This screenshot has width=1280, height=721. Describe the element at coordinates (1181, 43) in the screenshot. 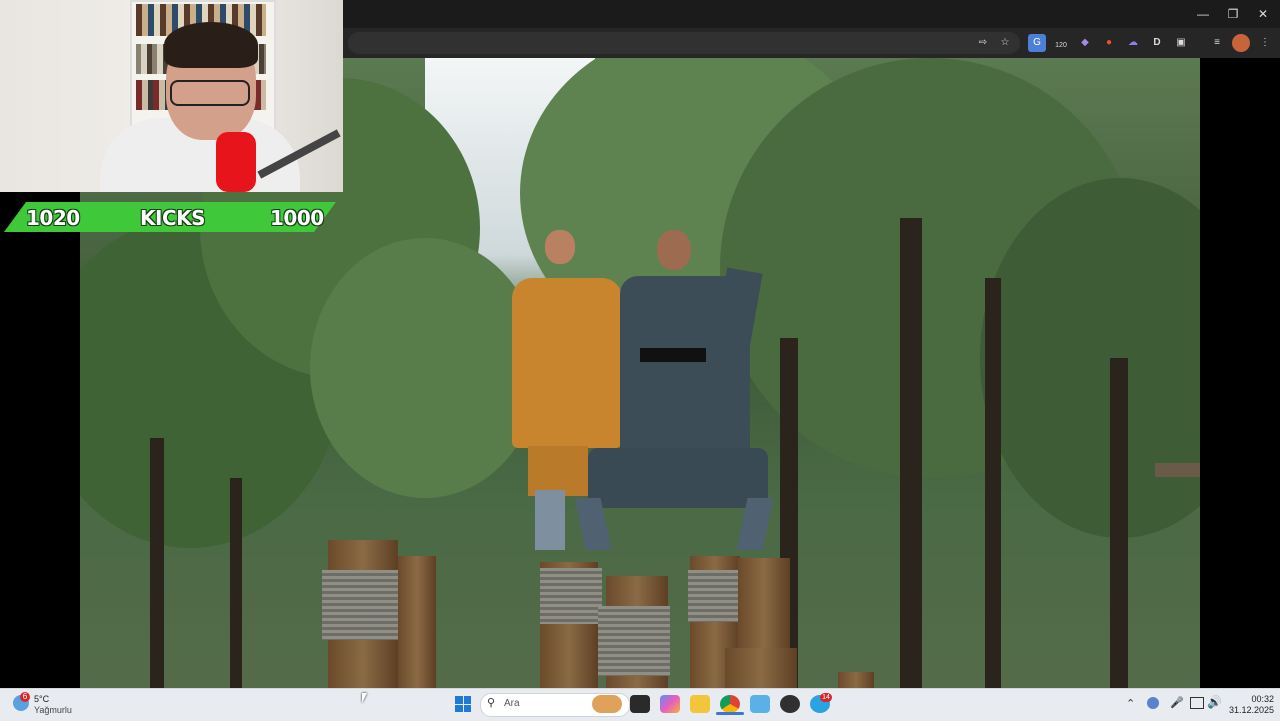

I see `extensions-icon: ▣` at that location.